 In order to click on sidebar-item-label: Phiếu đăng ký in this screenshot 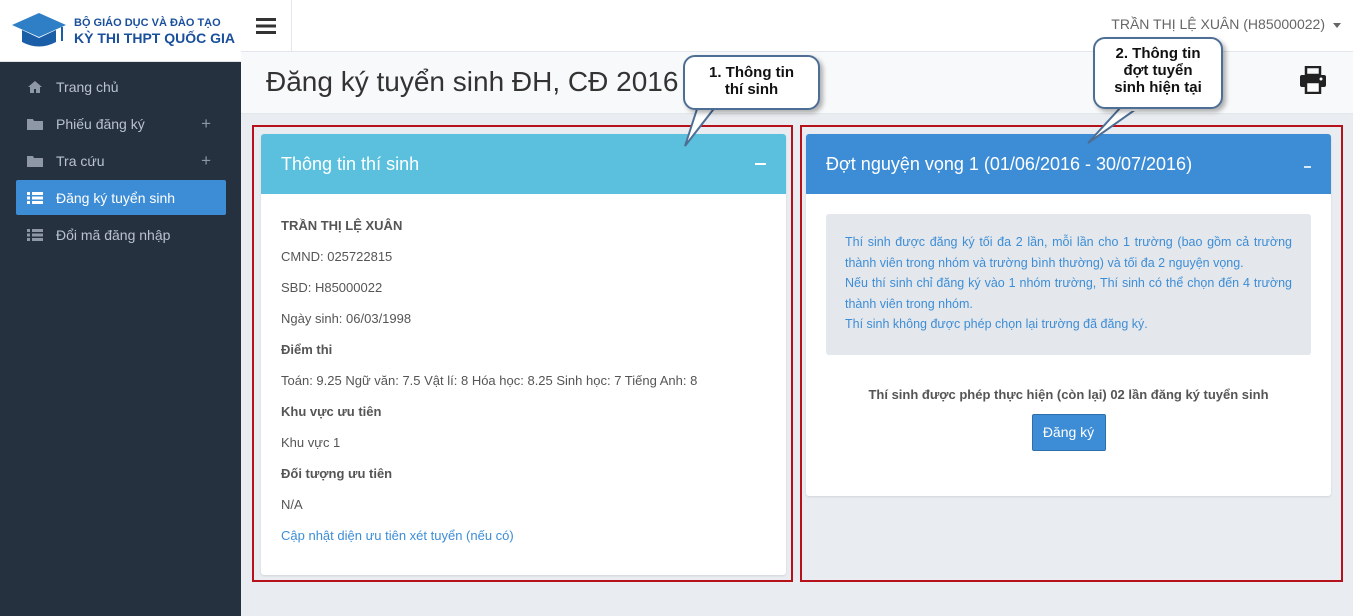, I will do `click(100, 123)`.